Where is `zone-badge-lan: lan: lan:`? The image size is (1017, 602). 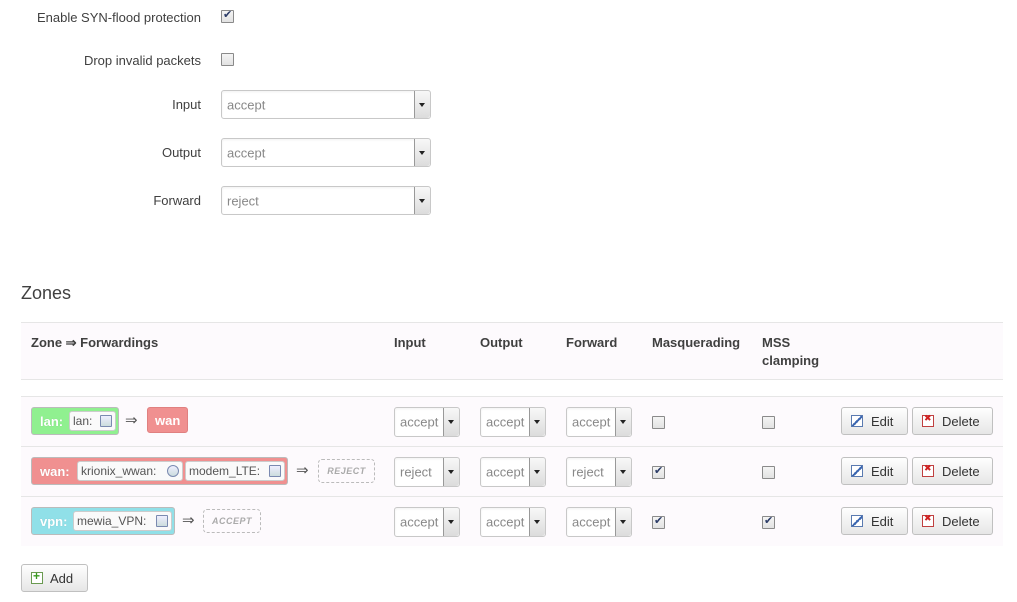 zone-badge-lan: lan: lan: is located at coordinates (75, 421).